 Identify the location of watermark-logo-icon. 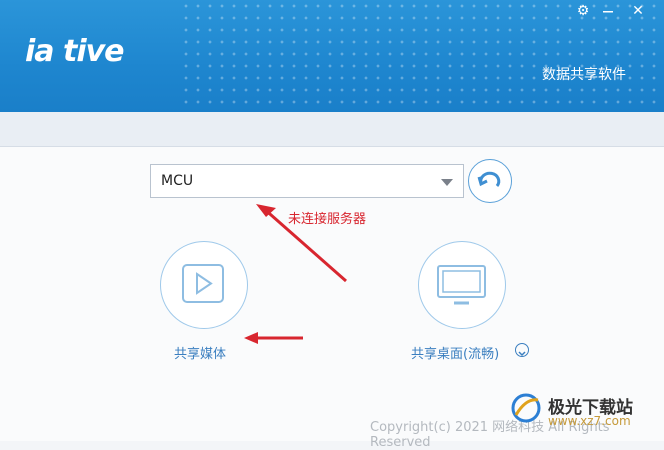
(526, 408).